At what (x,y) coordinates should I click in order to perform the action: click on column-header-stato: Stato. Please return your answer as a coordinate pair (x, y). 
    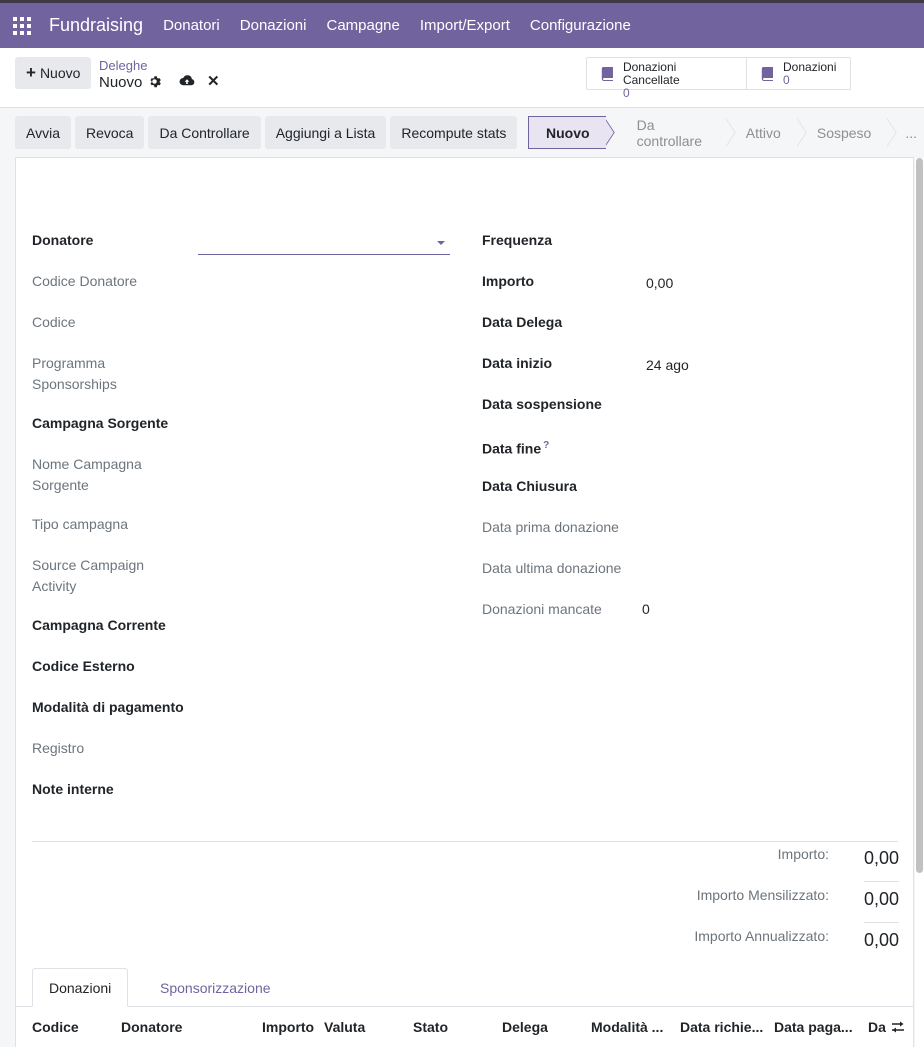
    Looking at the image, I should click on (430, 1027).